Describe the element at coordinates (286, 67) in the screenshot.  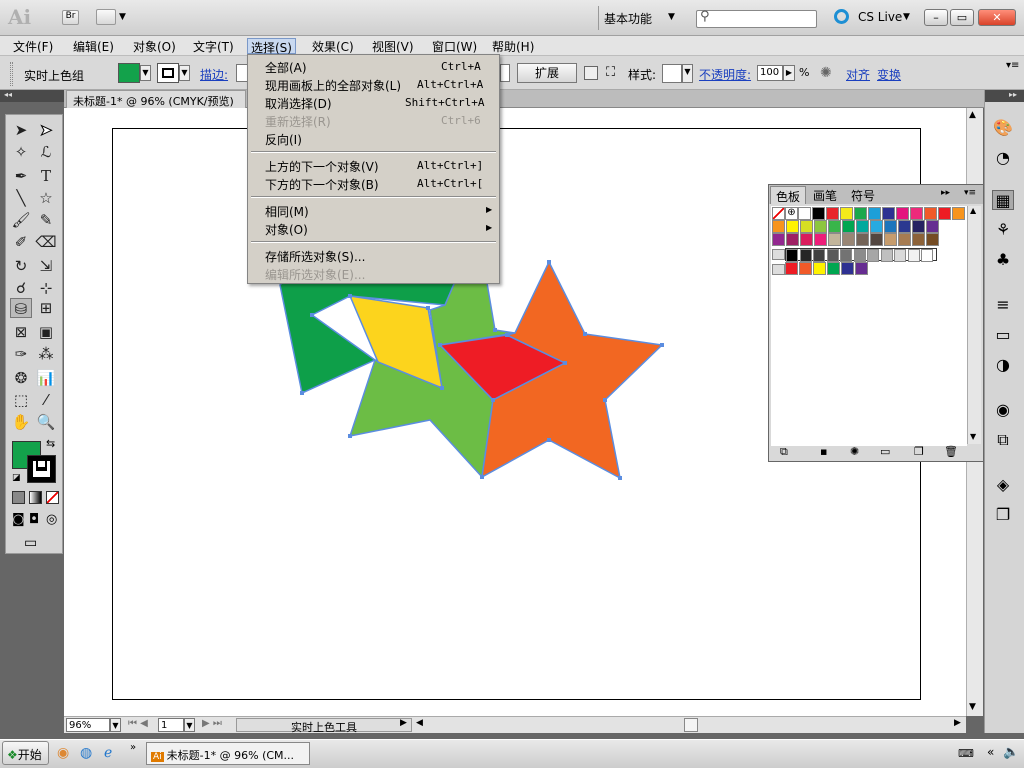
I see `menu-item-select-all: 全部(A)` at that location.